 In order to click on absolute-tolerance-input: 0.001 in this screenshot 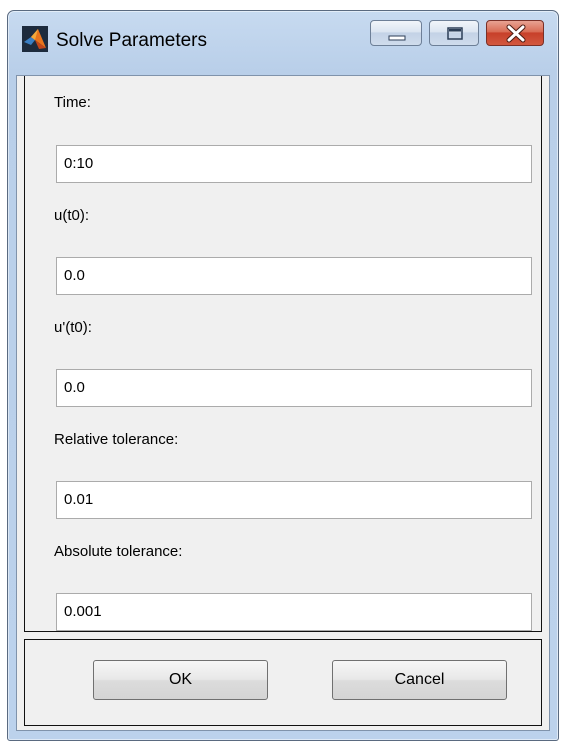, I will do `click(294, 612)`.